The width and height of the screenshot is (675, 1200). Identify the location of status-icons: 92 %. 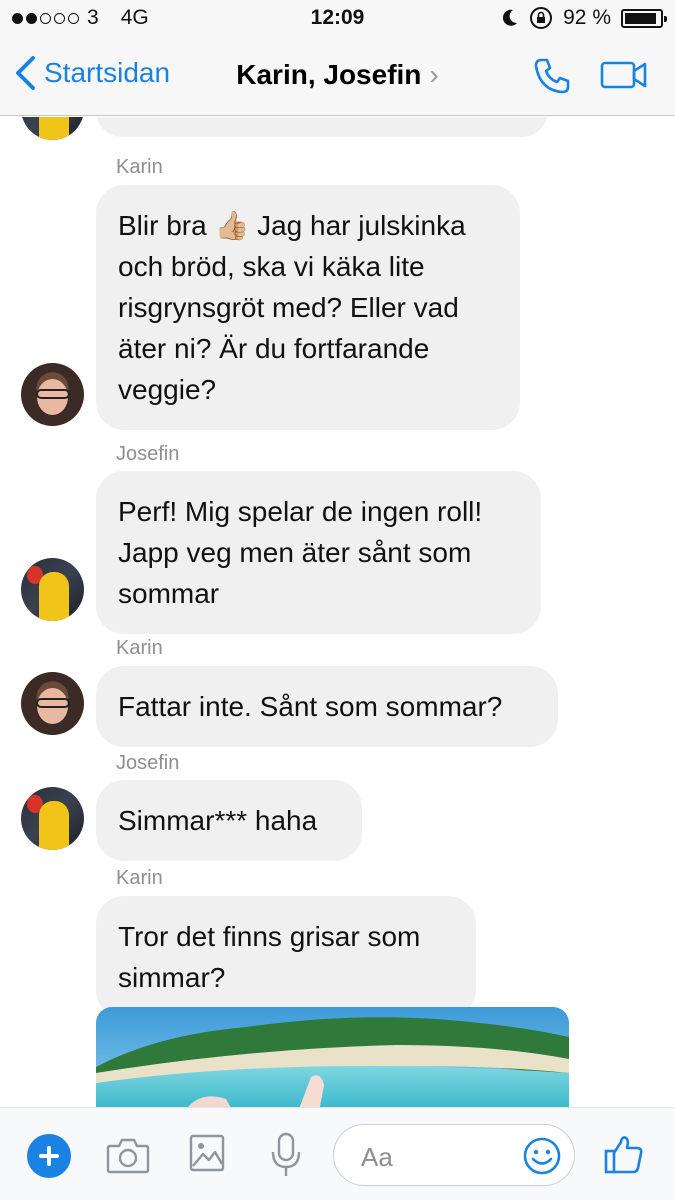
(584, 18).